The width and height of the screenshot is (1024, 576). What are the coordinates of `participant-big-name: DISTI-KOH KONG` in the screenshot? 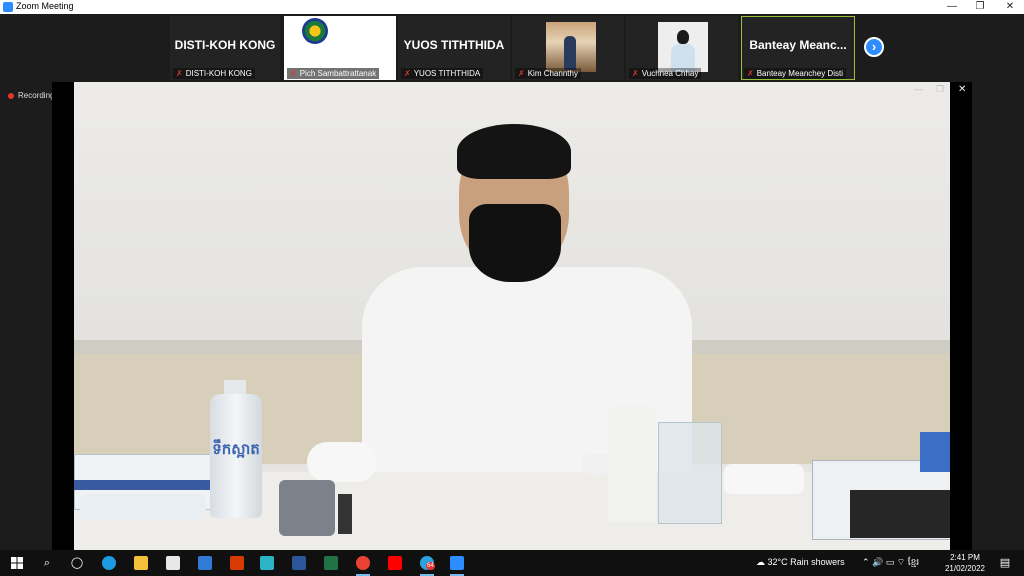 It's located at (225, 45).